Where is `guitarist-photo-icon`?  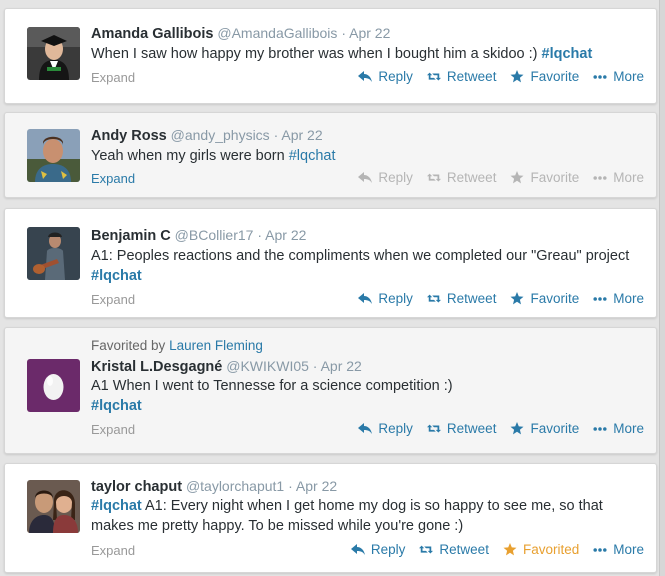
guitarist-photo-icon is located at coordinates (53, 253).